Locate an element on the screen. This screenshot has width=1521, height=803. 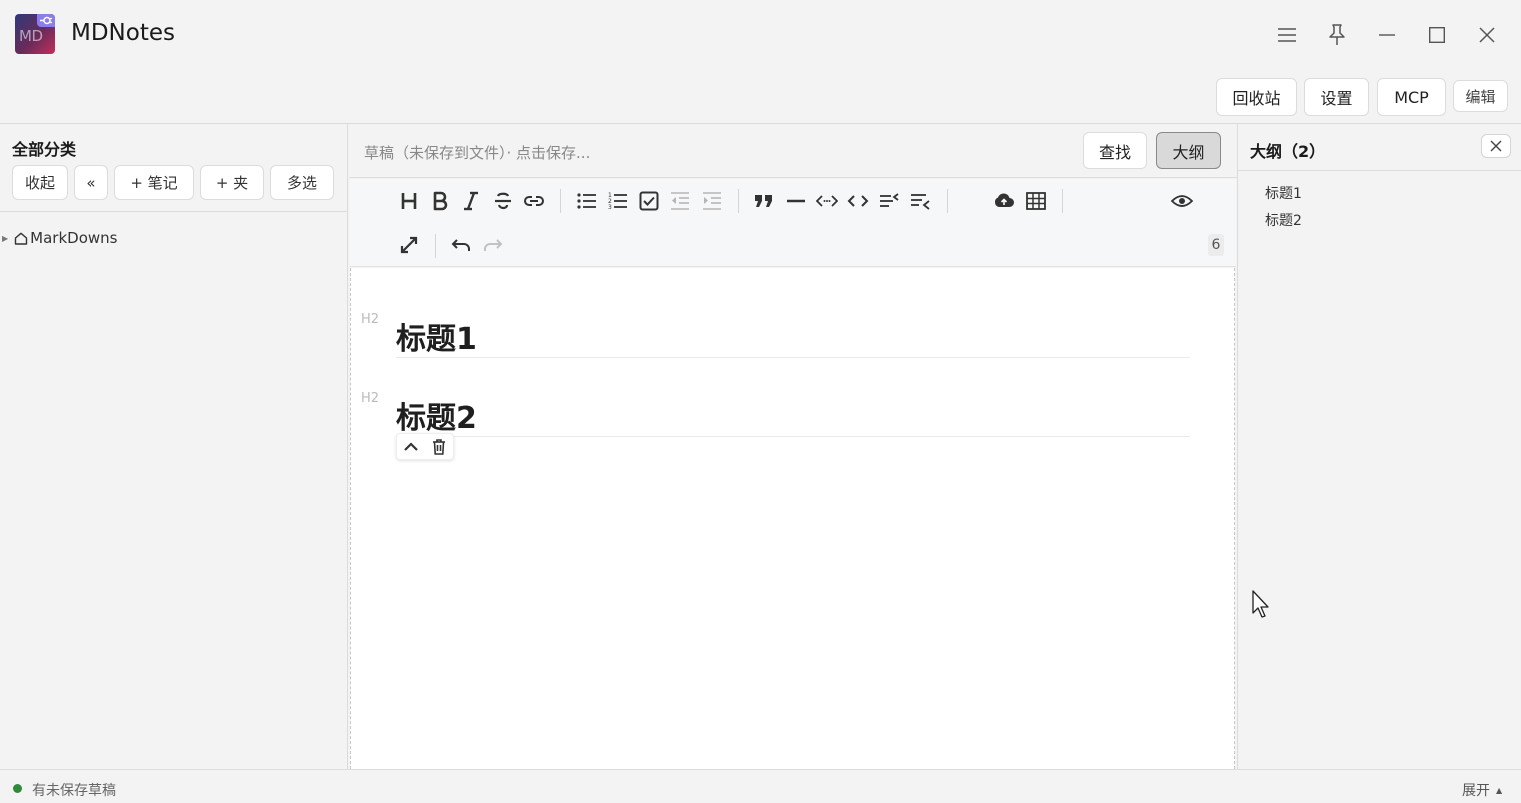
horizontal-rule-icon is located at coordinates (796, 201).